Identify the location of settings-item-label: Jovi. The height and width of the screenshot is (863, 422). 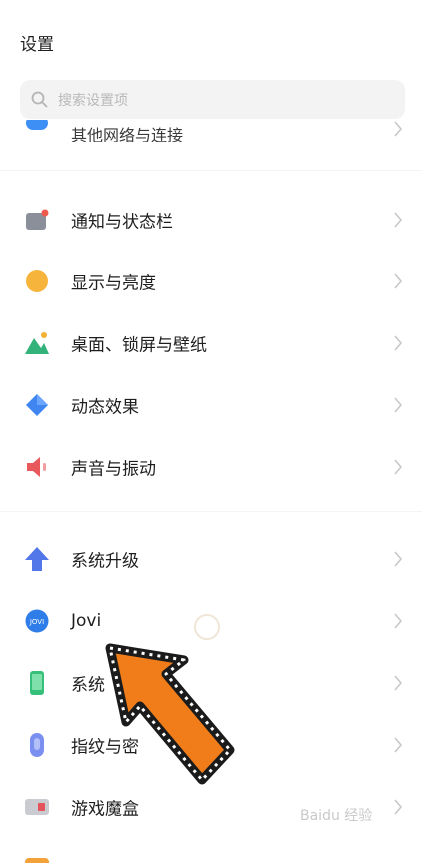
(86, 621).